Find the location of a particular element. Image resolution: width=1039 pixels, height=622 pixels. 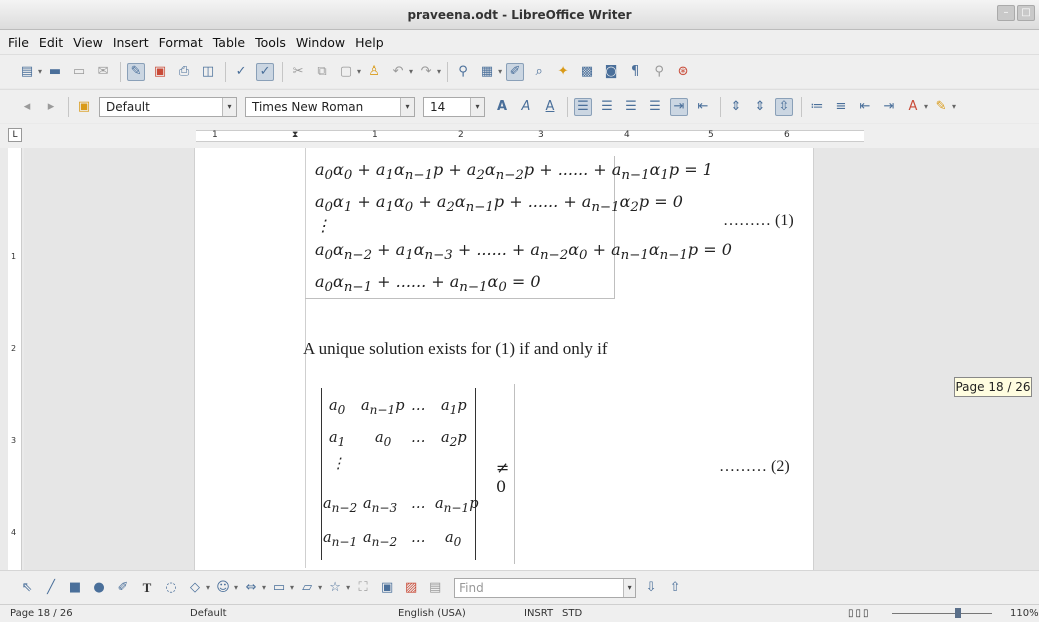

tab-stop-selector: L is located at coordinates (15, 135).